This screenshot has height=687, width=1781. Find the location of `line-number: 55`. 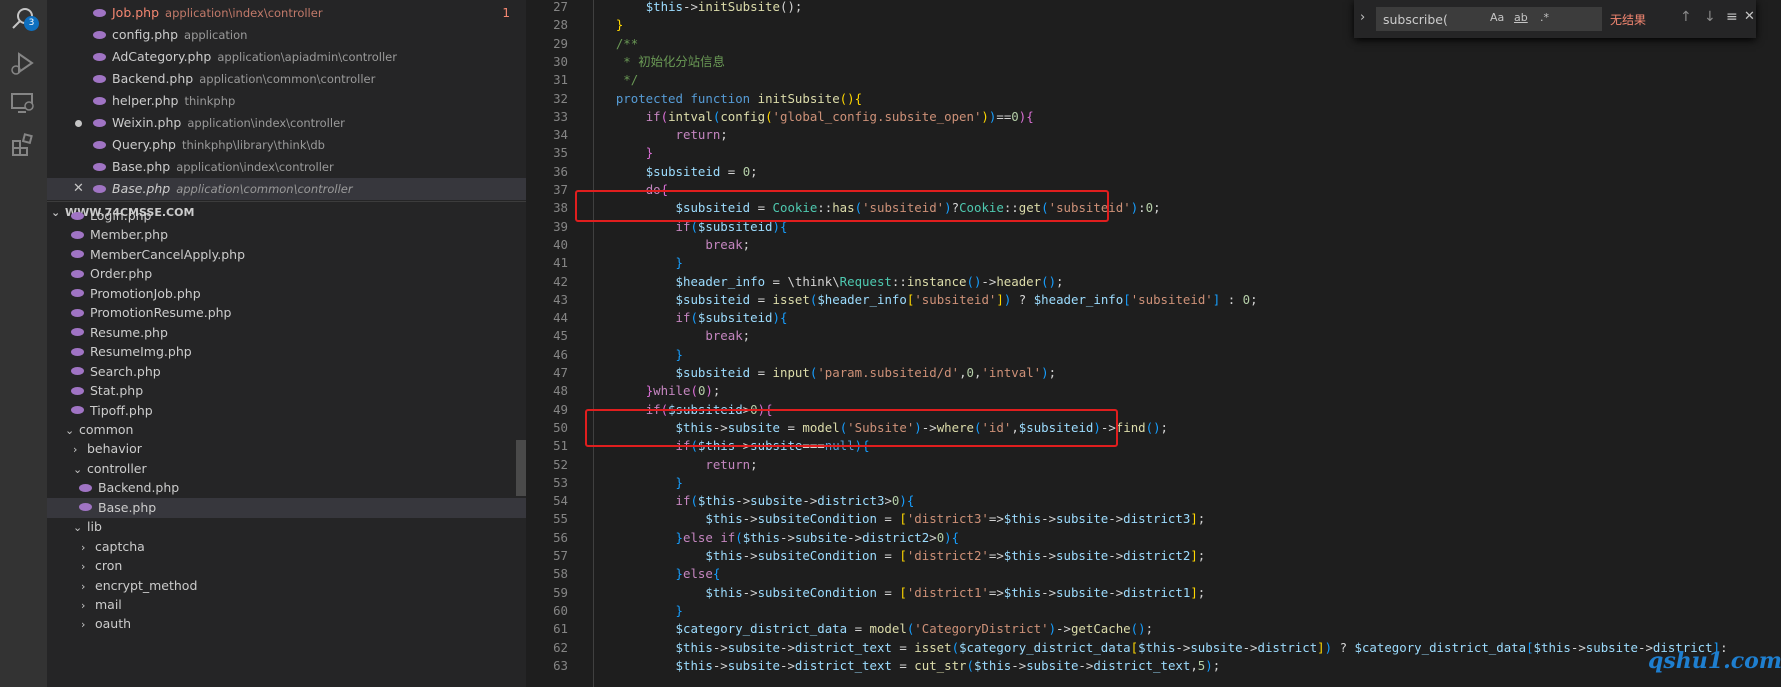

line-number: 55 is located at coordinates (560, 519).